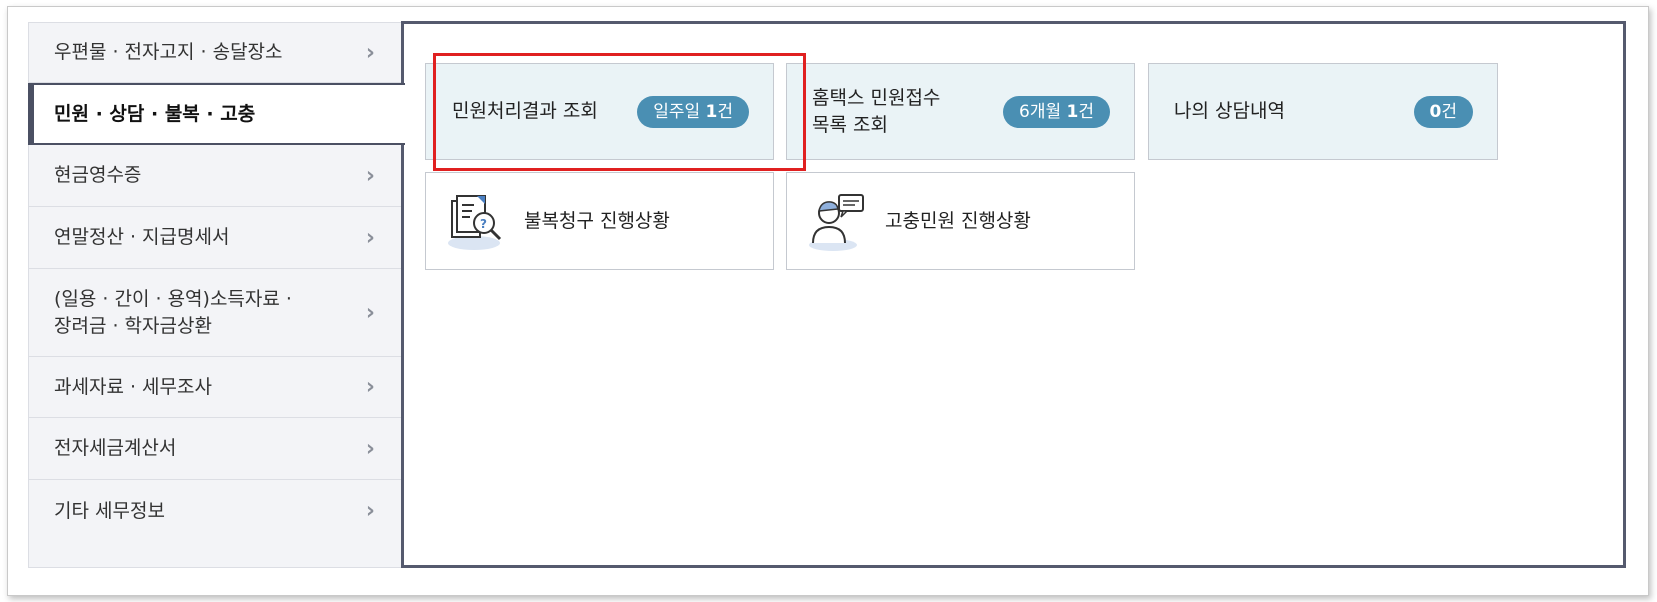 Image resolution: width=1657 pixels, height=602 pixels. I want to click on complaint-result-card: 민원처리결과 조회 일주일 1건, so click(599, 111).